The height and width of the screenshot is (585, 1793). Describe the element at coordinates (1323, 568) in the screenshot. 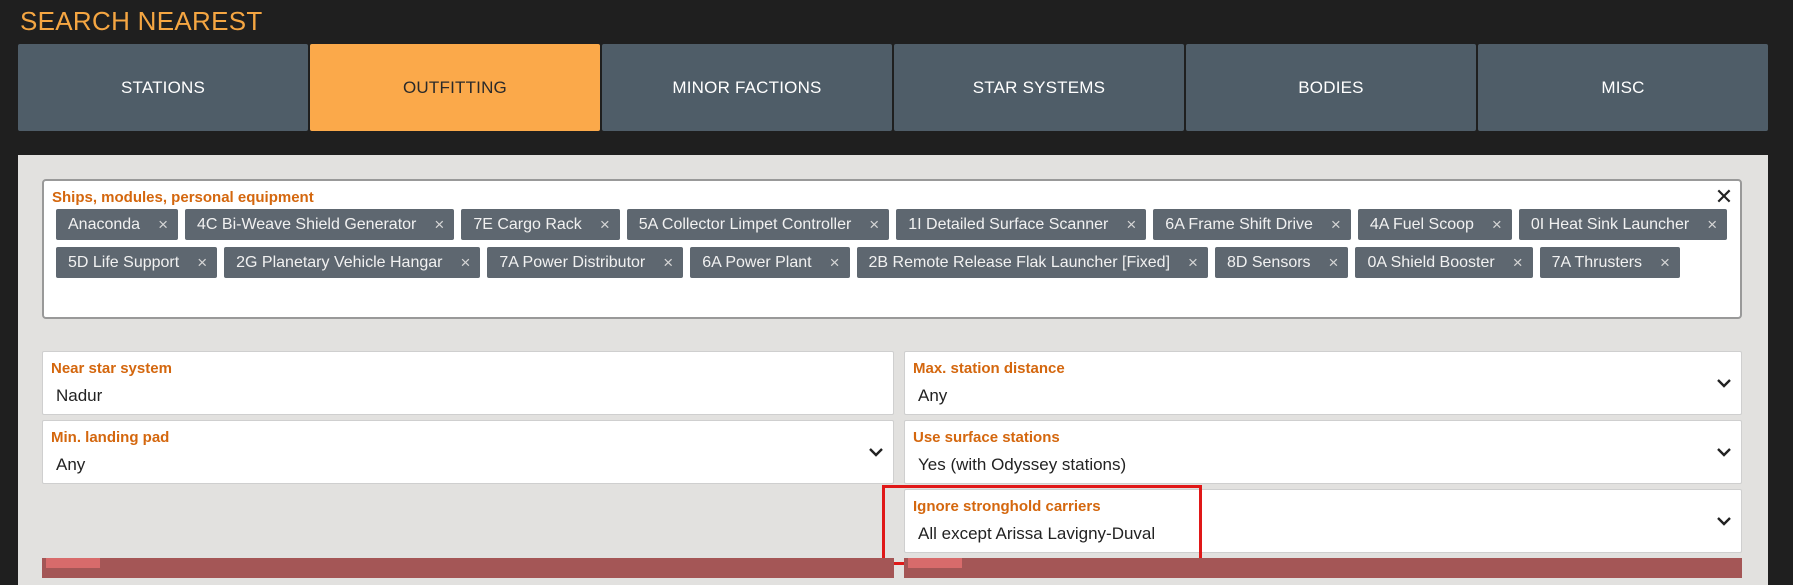

I see `bottom-action-button-right` at that location.